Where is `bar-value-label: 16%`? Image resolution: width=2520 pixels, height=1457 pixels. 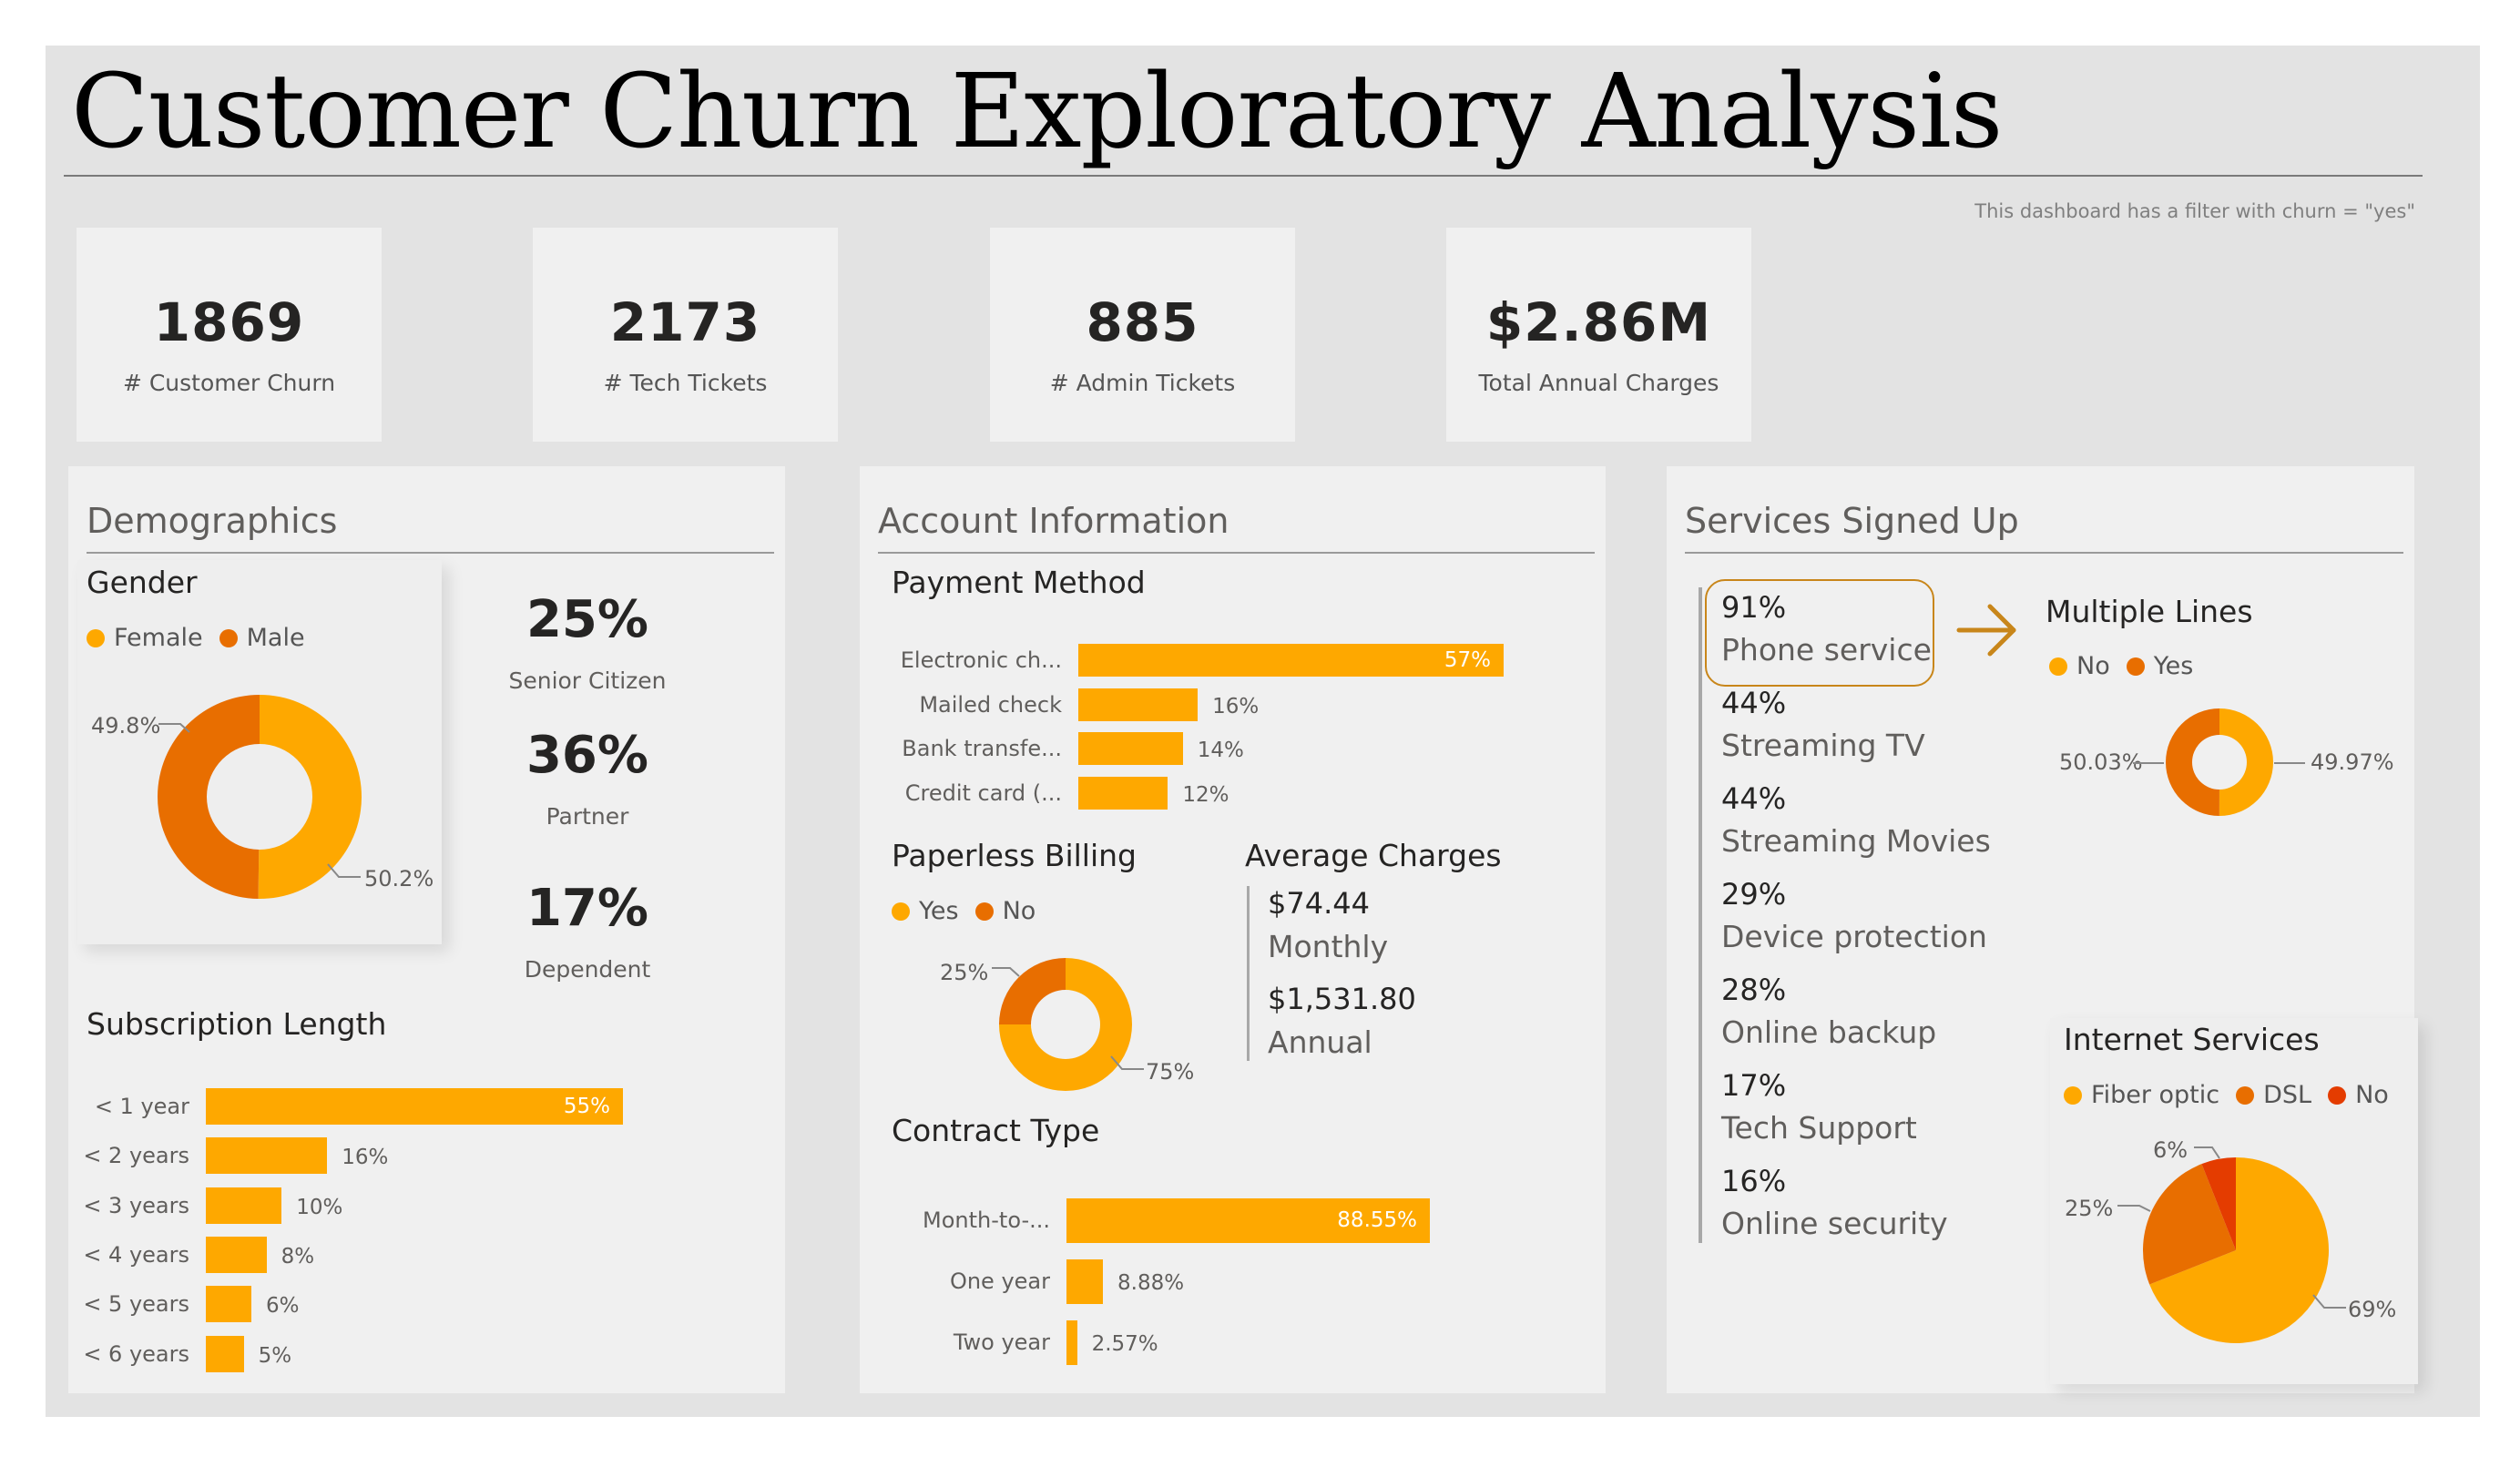 bar-value-label: 16% is located at coordinates (1236, 706).